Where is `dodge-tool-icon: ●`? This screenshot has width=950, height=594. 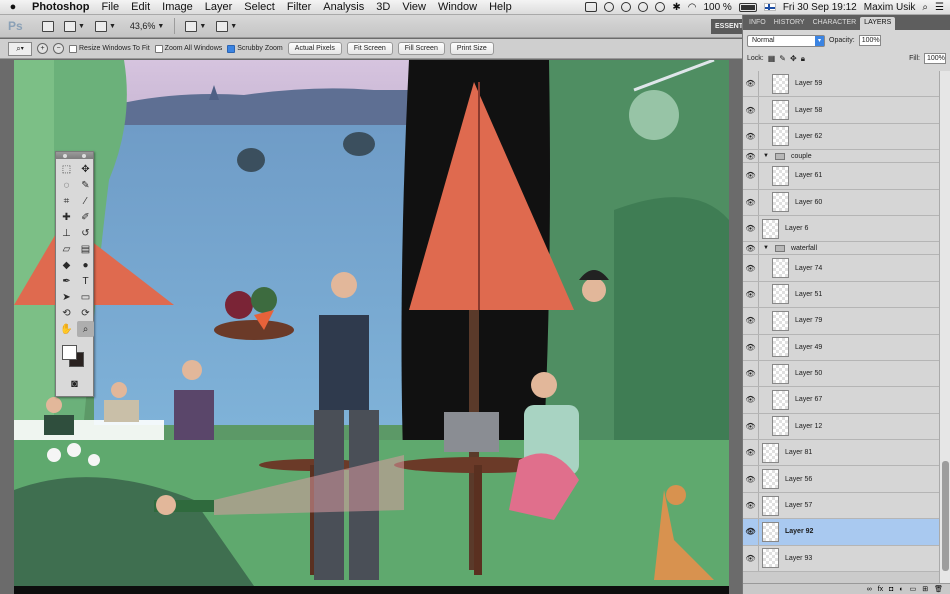 dodge-tool-icon: ● is located at coordinates (85, 265).